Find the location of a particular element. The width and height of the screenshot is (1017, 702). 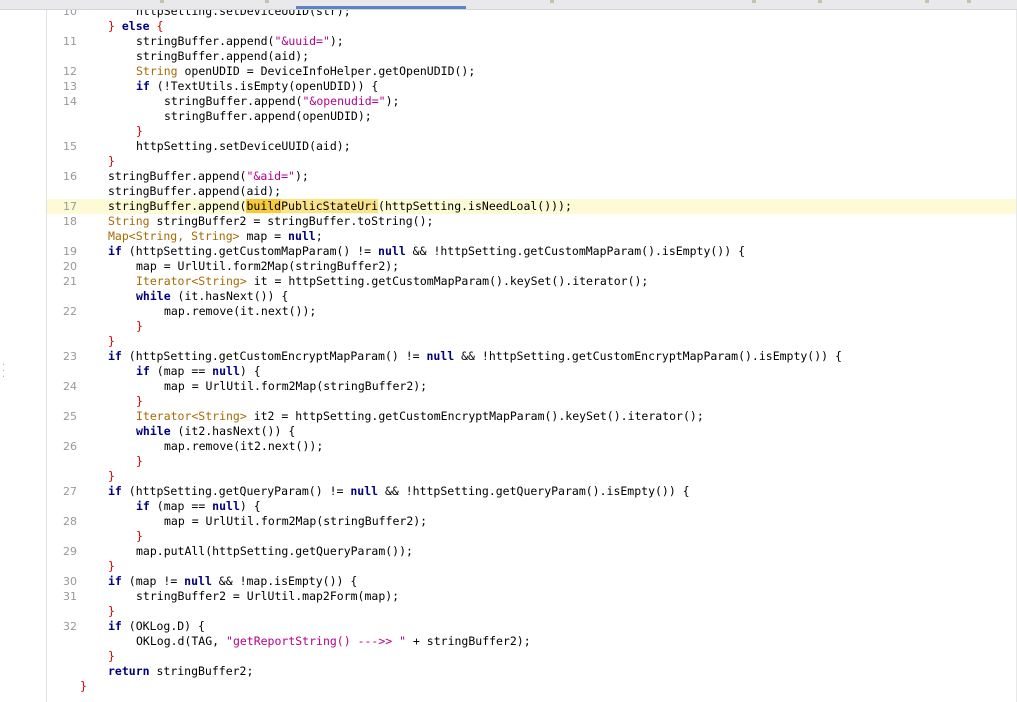

line-number: 14 is located at coordinates (70, 101).